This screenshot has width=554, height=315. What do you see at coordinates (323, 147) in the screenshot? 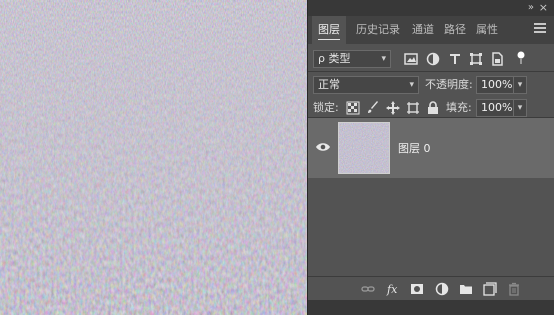
I see `visibility-eye-icon` at bounding box center [323, 147].